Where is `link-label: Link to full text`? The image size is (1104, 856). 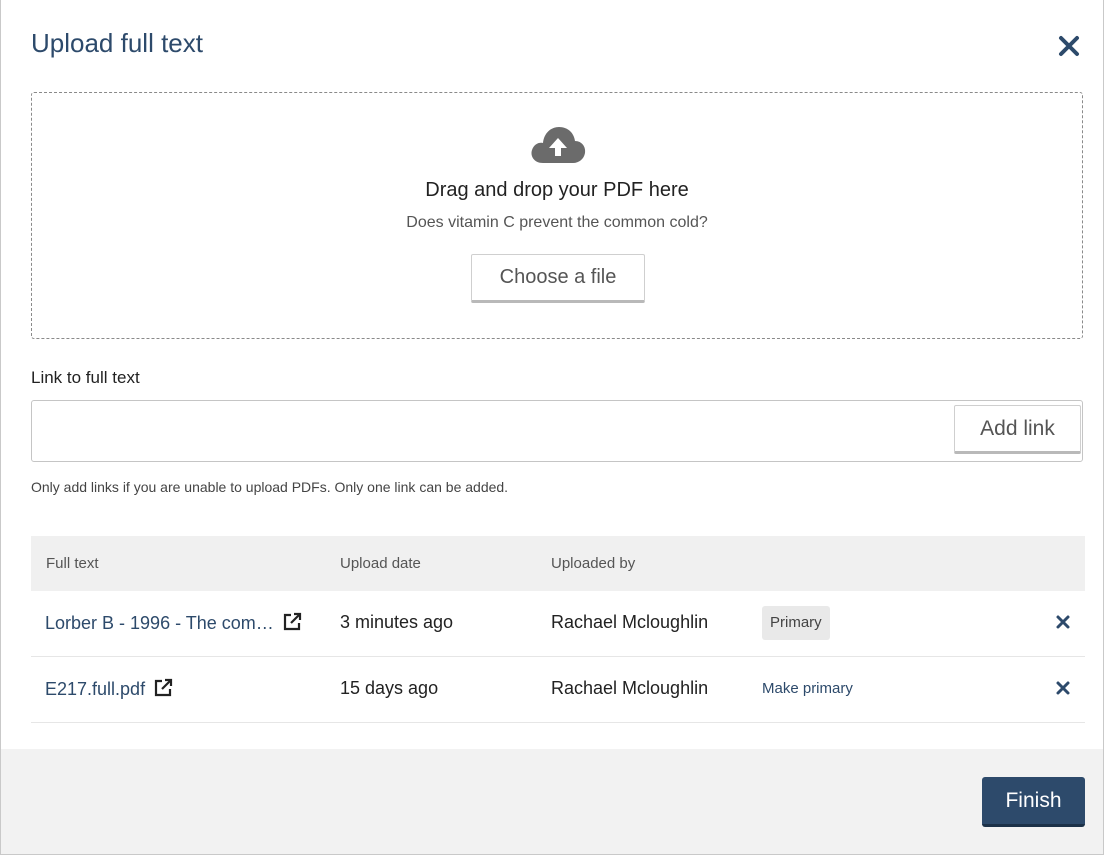 link-label: Link to full text is located at coordinates (85, 377).